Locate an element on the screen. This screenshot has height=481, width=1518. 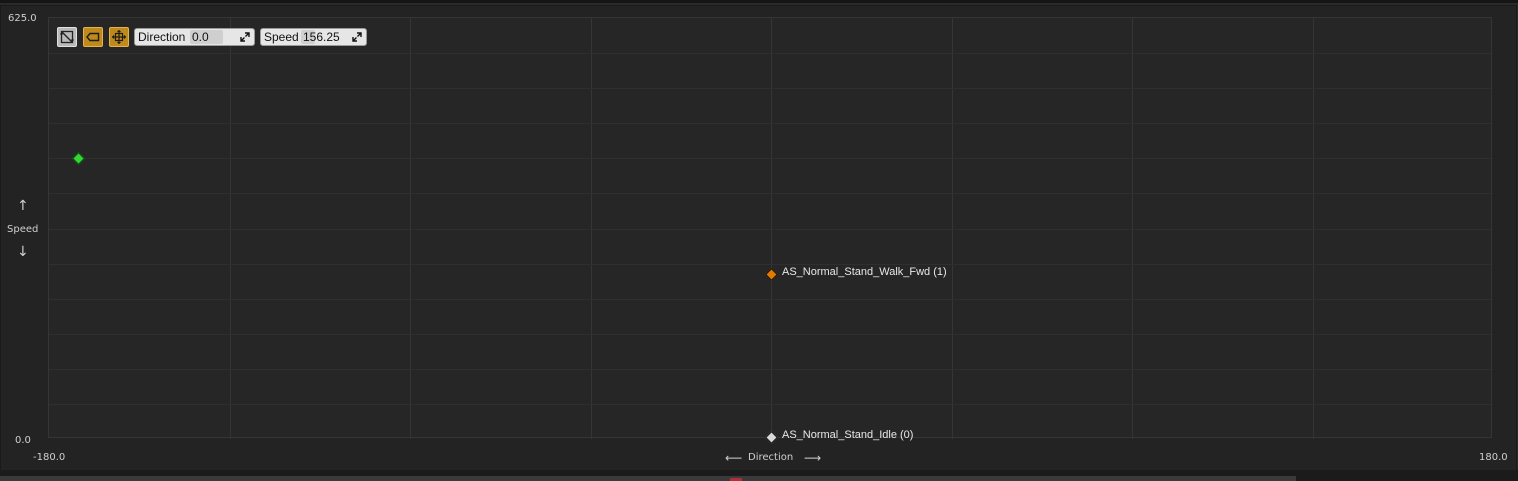
speed-spinbox-value: 156.25 is located at coordinates (321, 37).